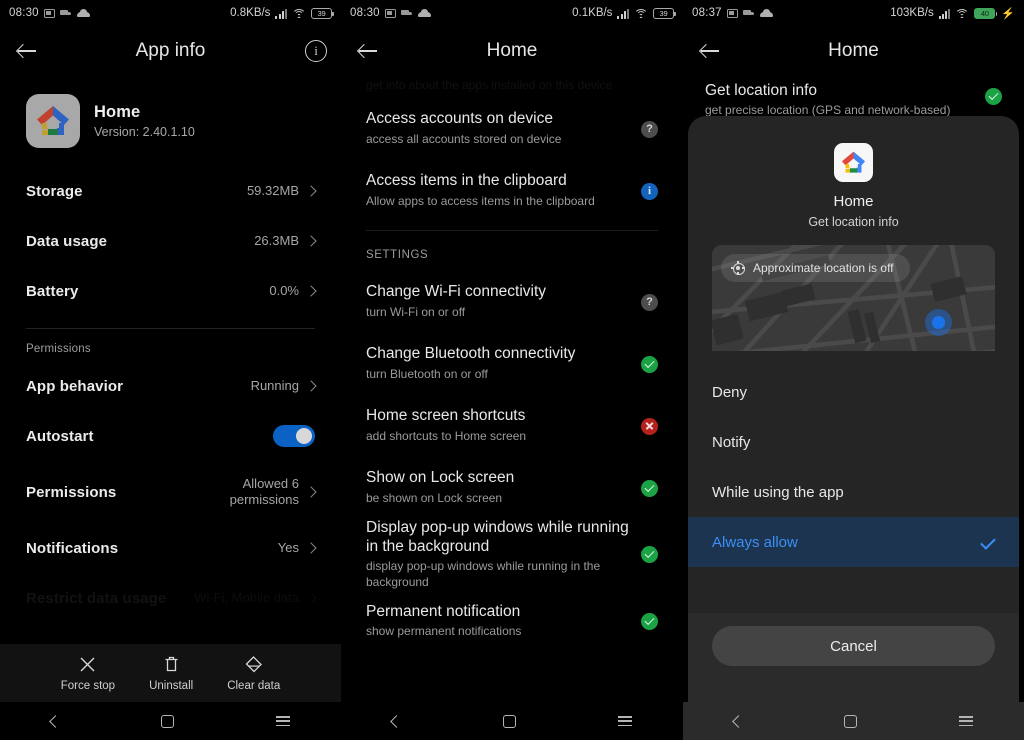 This screenshot has height=740, width=1024. What do you see at coordinates (1008, 13) in the screenshot?
I see `charging-bolt-icon: ⚡` at bounding box center [1008, 13].